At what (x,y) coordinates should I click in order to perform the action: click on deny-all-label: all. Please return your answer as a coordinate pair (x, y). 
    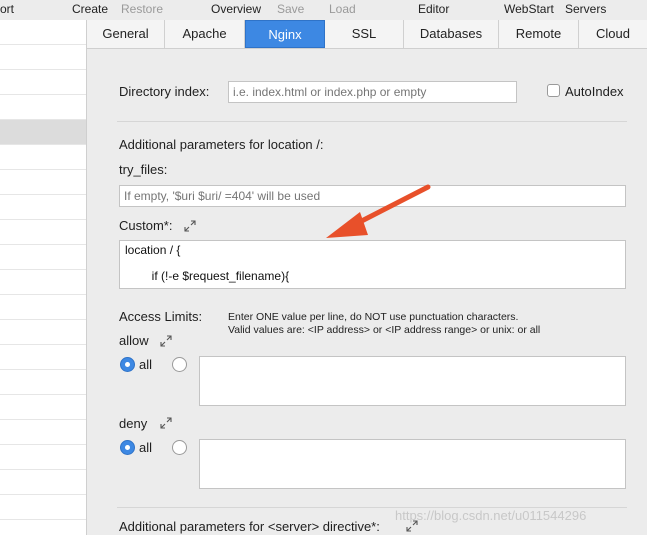
    Looking at the image, I should click on (146, 447).